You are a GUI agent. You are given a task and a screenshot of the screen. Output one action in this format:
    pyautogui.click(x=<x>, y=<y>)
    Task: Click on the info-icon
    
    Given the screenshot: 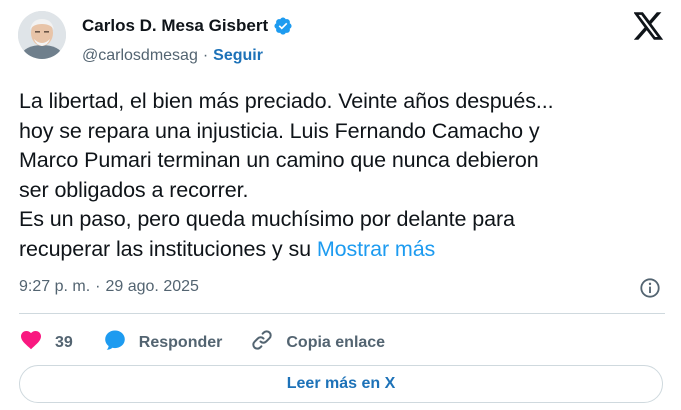 What is the action you would take?
    pyautogui.click(x=650, y=290)
    